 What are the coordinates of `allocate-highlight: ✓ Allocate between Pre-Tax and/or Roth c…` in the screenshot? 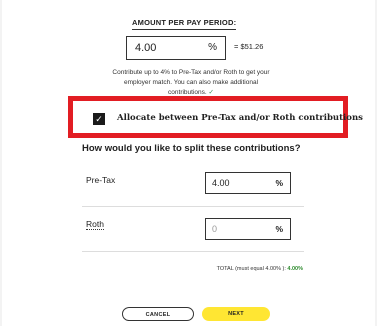 It's located at (215, 117).